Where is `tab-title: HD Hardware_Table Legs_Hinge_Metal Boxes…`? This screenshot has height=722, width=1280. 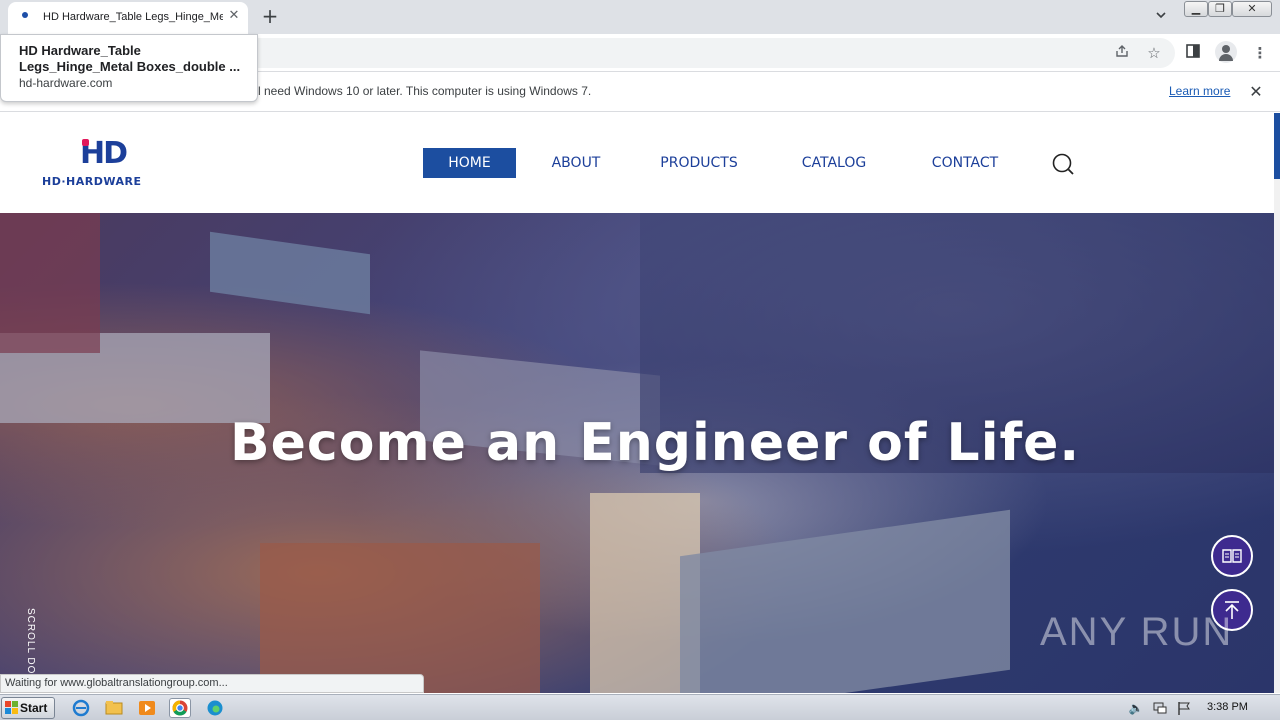 tab-title: HD Hardware_Table Legs_Hinge_Metal Boxes… is located at coordinates (133, 17).